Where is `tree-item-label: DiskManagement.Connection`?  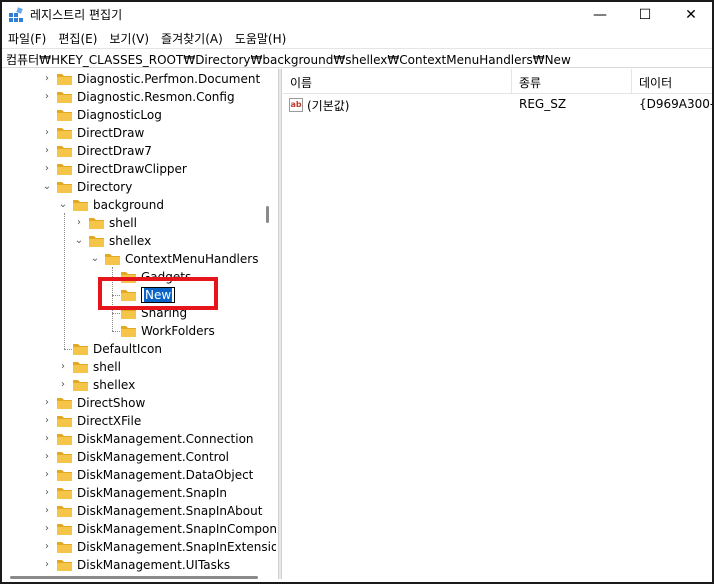 tree-item-label: DiskManagement.Connection is located at coordinates (165, 439).